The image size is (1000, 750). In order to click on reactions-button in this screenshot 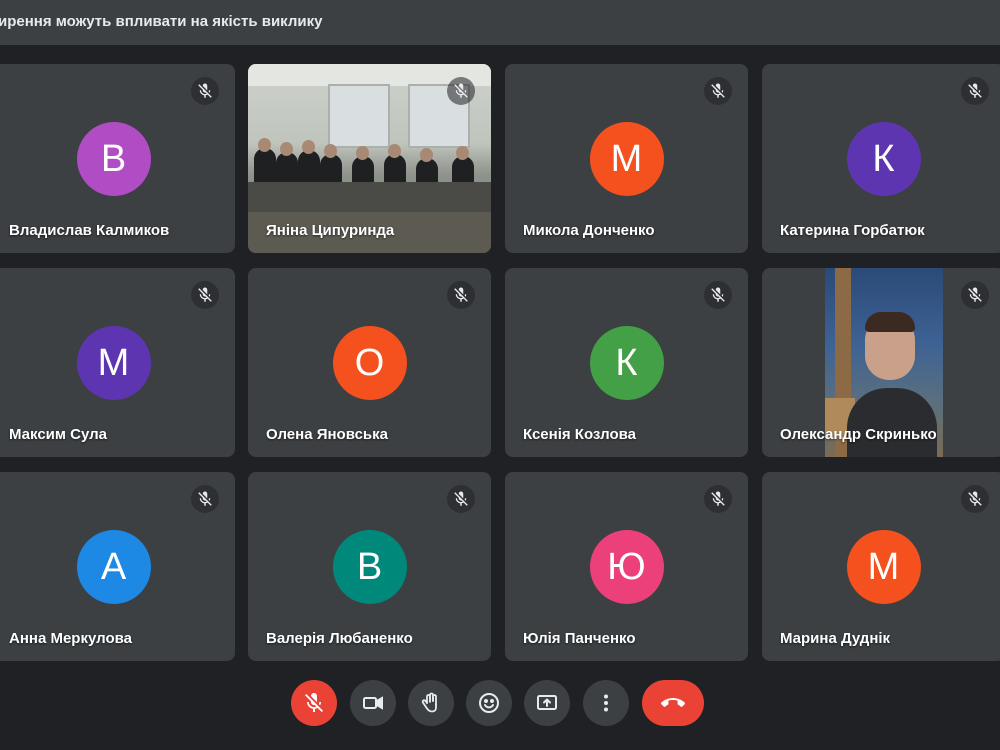, I will do `click(489, 703)`.